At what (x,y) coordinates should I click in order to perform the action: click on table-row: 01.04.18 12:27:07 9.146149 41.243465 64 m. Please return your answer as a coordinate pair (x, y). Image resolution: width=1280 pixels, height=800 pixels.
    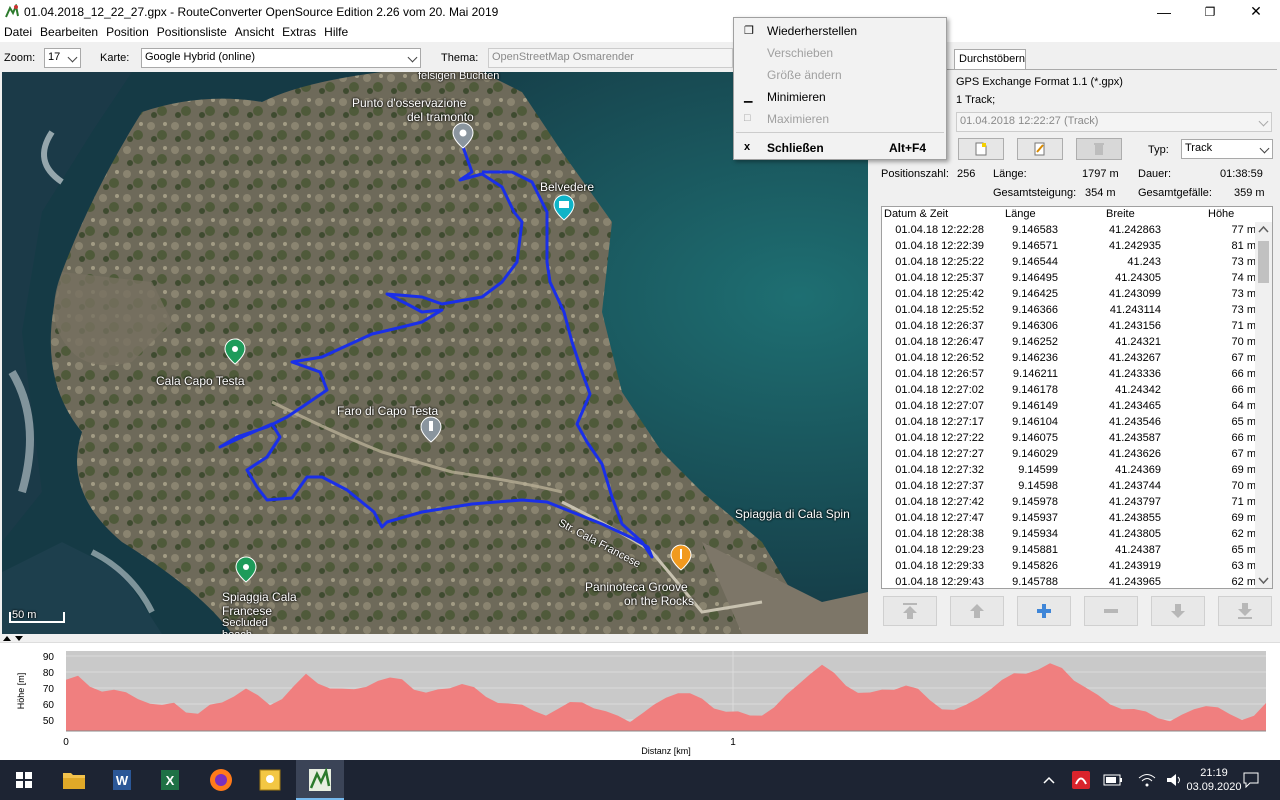
    Looking at the image, I should click on (1069, 406).